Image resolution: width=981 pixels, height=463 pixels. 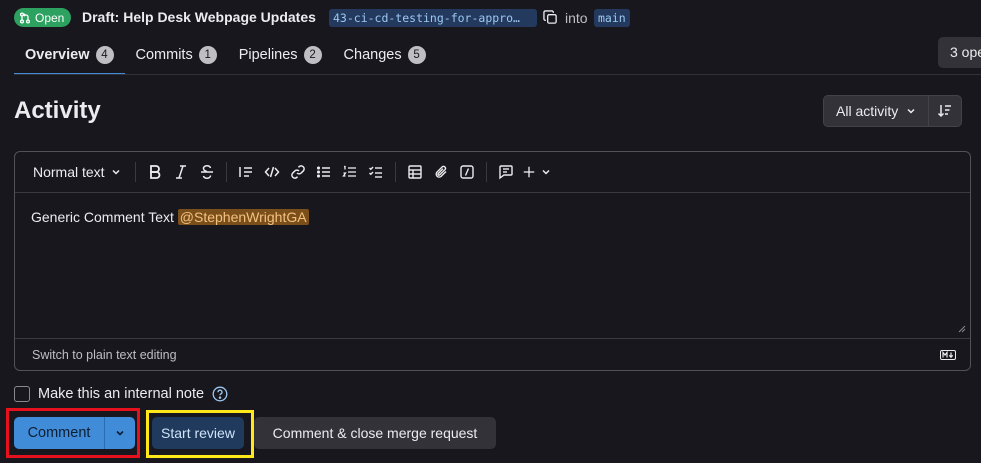 I want to click on comment-text-area: Generic Comment Text @StephenWrightGA, so click(x=170, y=217).